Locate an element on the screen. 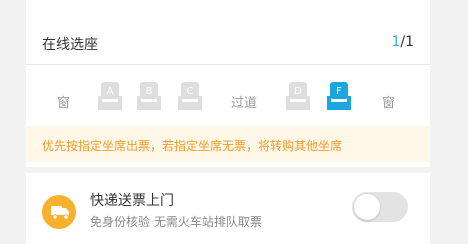 The height and width of the screenshot is (244, 468). aisle-label: 过道 is located at coordinates (244, 103).